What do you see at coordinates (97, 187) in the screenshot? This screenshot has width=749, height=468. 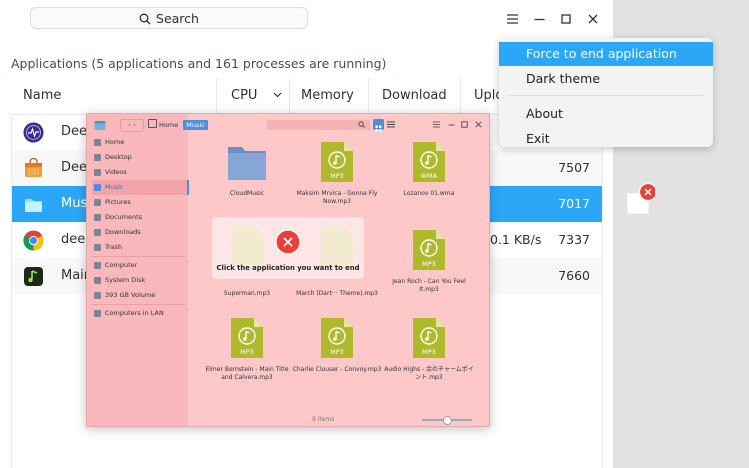 I see `music-icon` at bounding box center [97, 187].